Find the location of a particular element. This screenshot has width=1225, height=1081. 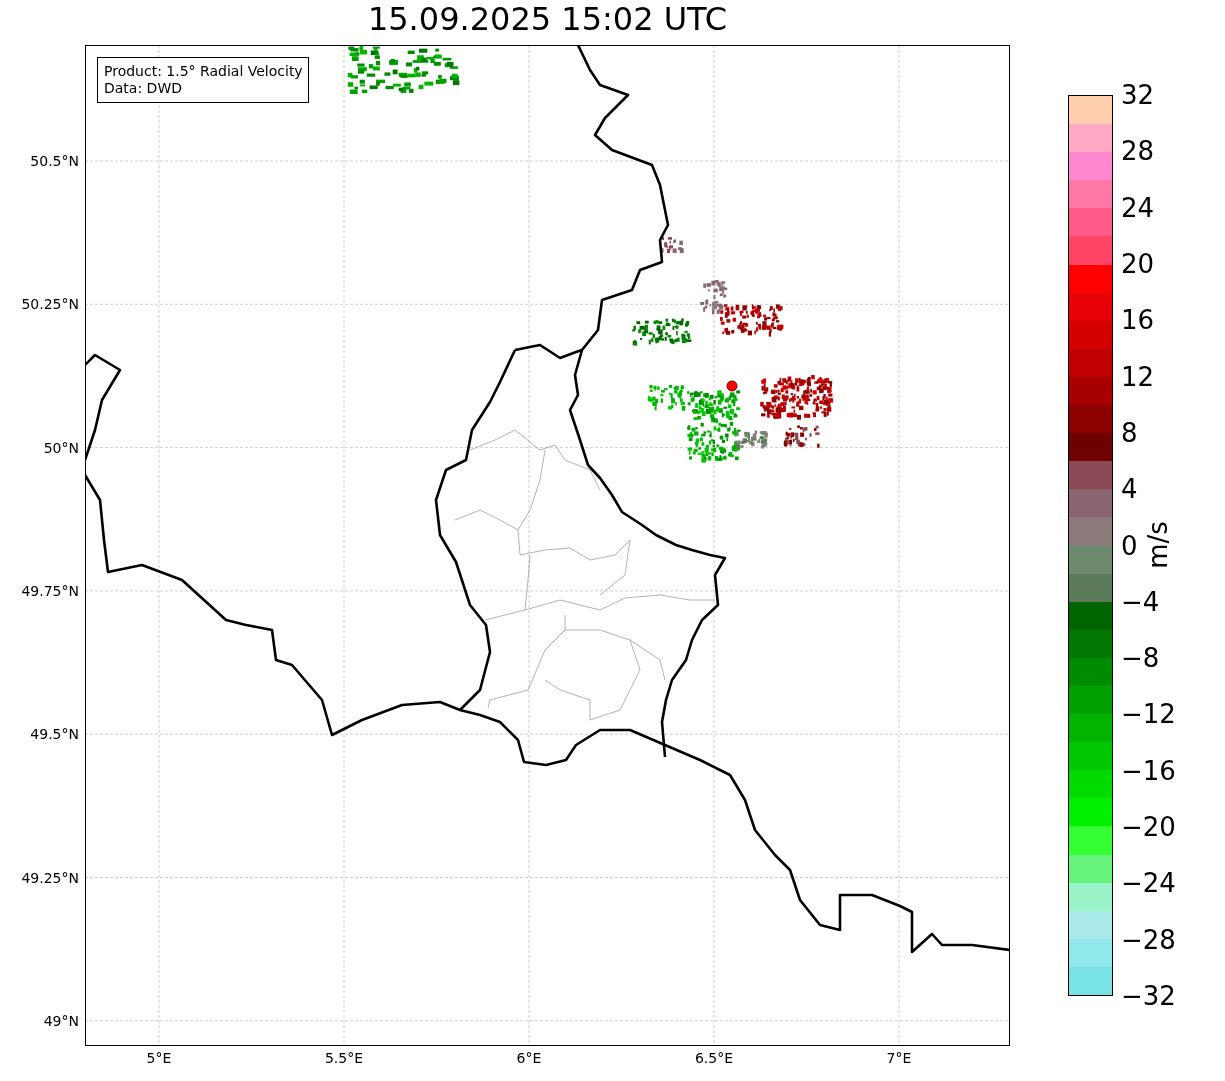

info-text: Product: 1.5° Radial Velocity is located at coordinates (203, 71).